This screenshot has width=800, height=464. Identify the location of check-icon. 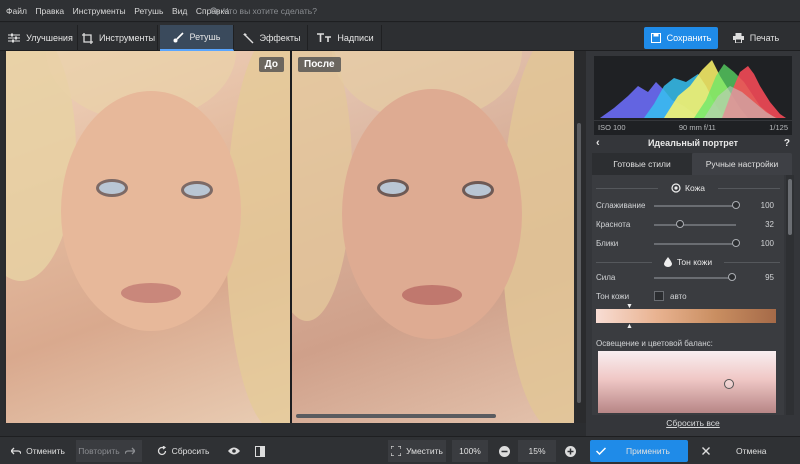
(601, 451).